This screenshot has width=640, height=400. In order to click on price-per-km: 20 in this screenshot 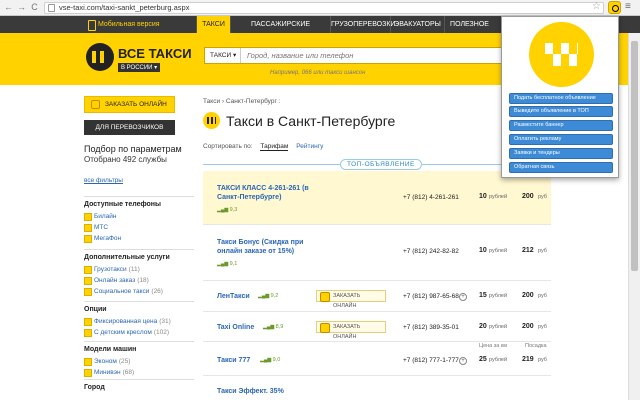, I will do `click(483, 326)`.